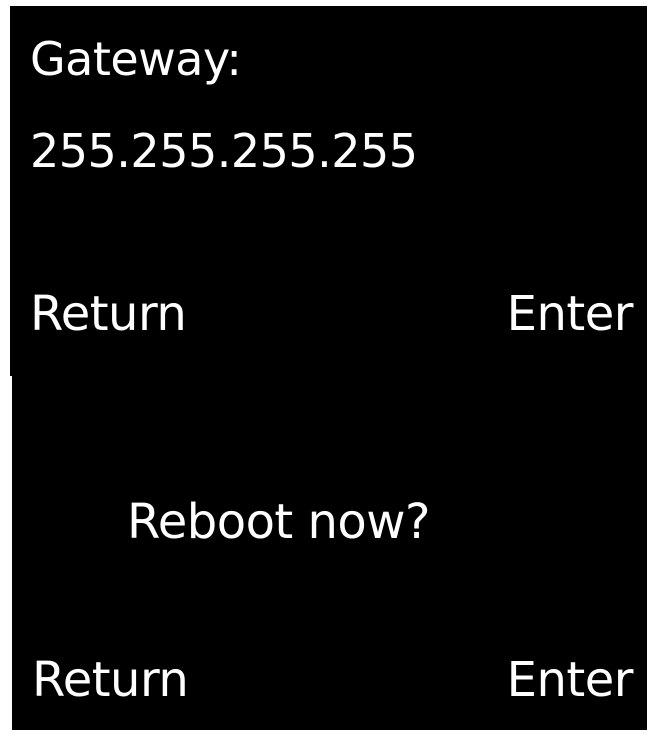 The width and height of the screenshot is (656, 738). I want to click on gateway-label: Gateway:, so click(136, 59).